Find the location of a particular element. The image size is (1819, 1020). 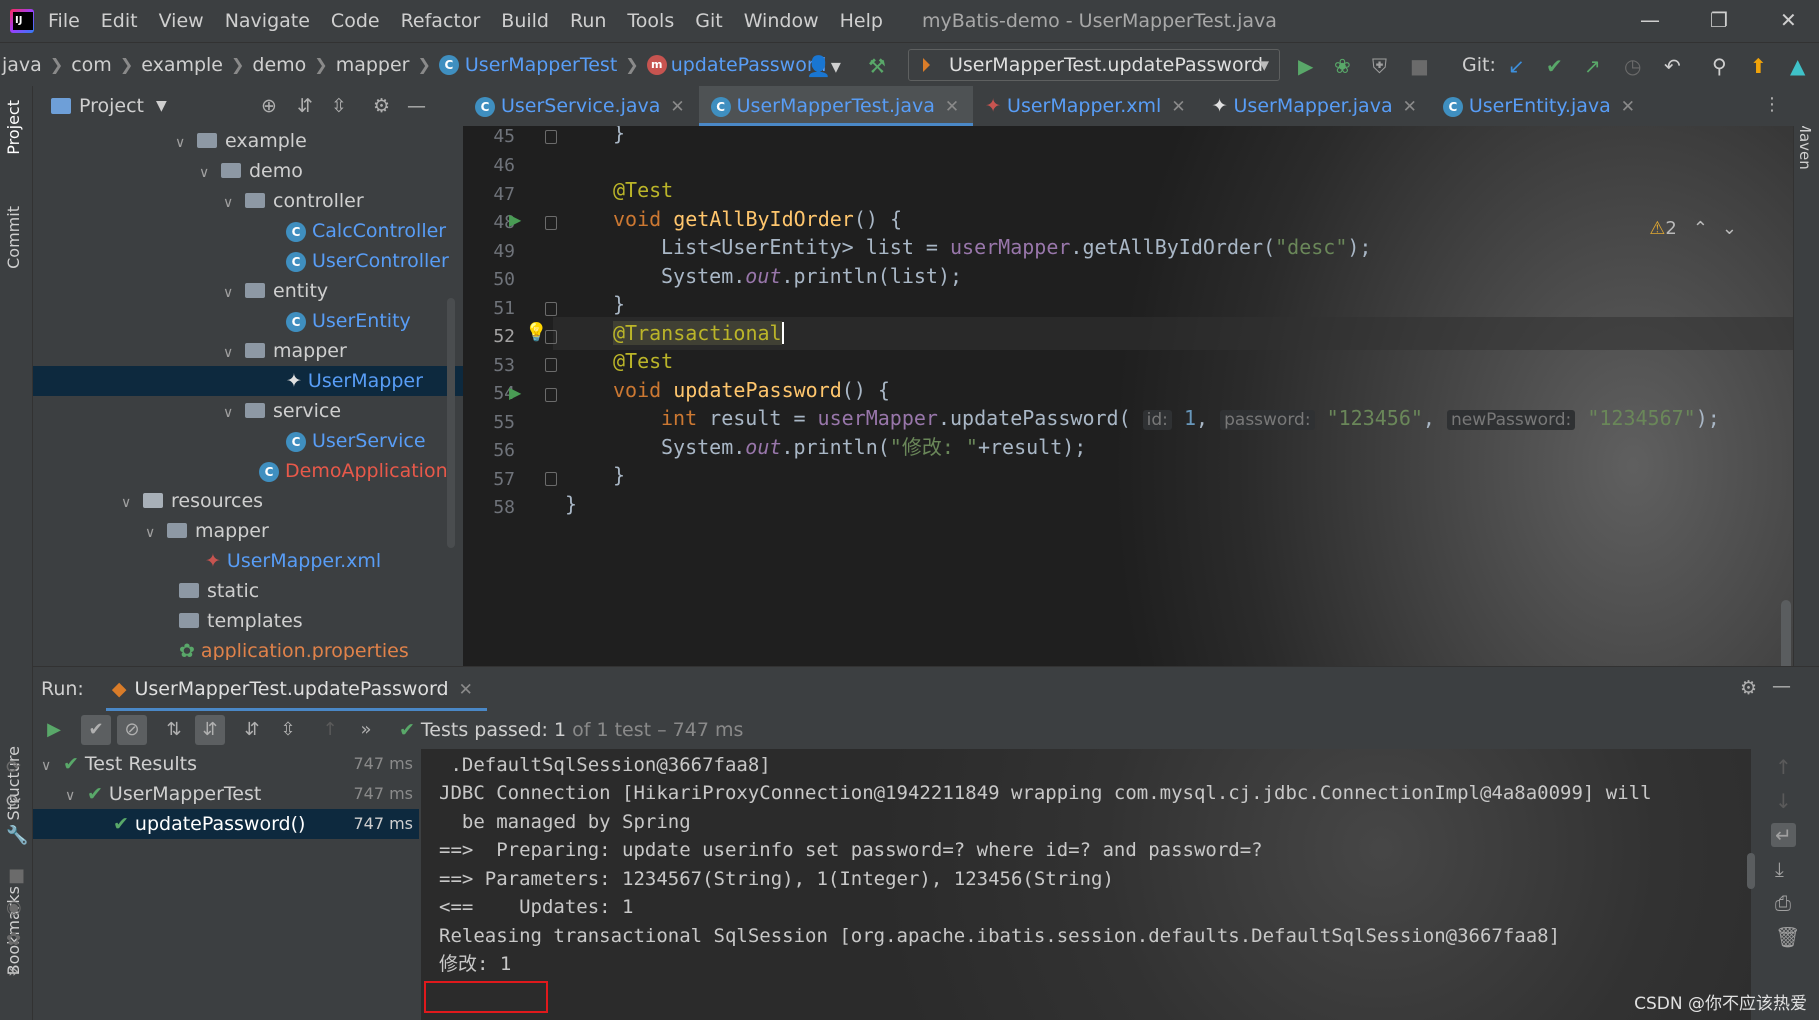

inspection-widget: ⚠2 ⌃ ⌄ is located at coordinates (1693, 228).